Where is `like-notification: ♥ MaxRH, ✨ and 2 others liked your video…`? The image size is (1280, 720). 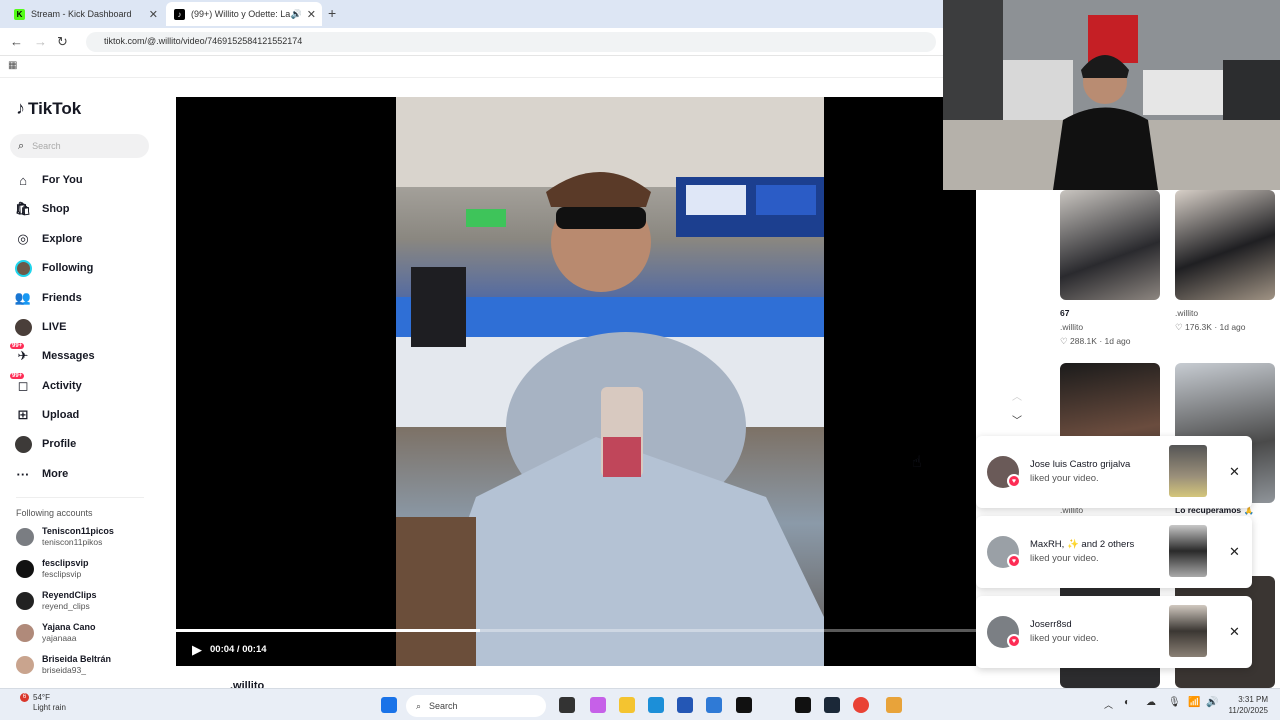 like-notification: ♥ MaxRH, ✨ and 2 others liked your video… is located at coordinates (1114, 552).